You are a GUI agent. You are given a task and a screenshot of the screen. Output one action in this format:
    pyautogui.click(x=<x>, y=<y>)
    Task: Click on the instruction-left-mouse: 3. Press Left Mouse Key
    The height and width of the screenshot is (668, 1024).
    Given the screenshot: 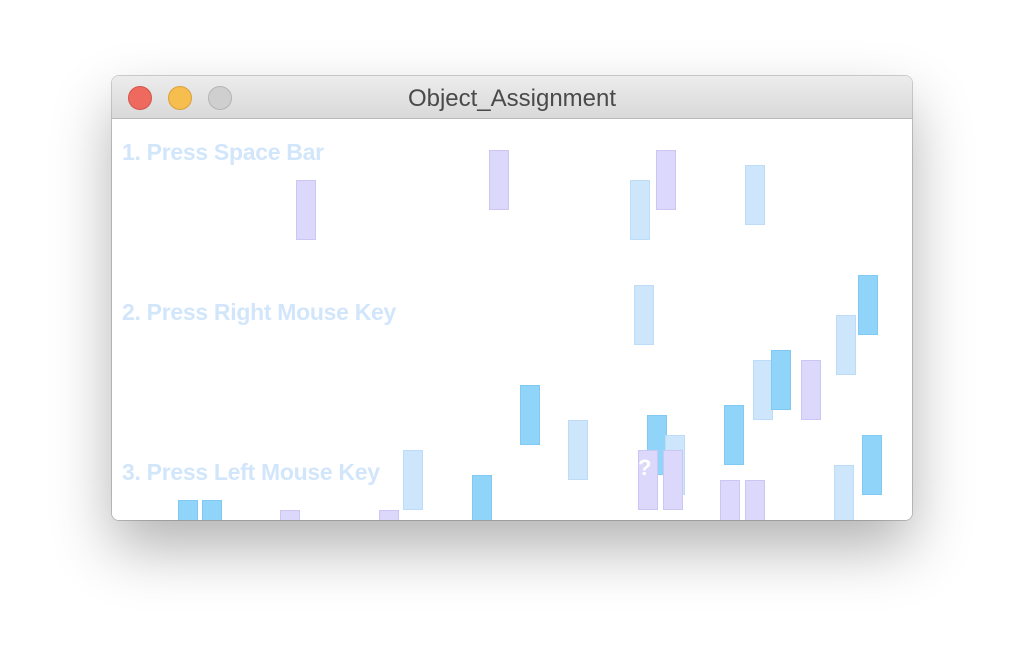 What is the action you would take?
    pyautogui.click(x=251, y=472)
    